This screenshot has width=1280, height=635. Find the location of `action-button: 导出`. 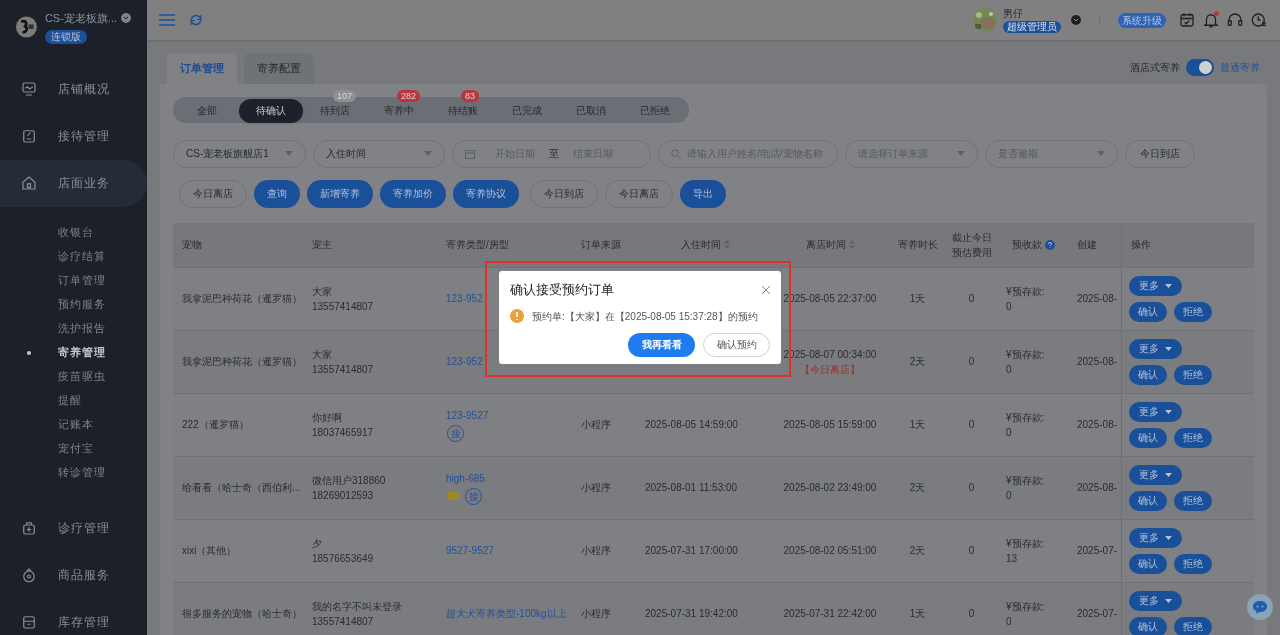

action-button: 导出 is located at coordinates (703, 193).